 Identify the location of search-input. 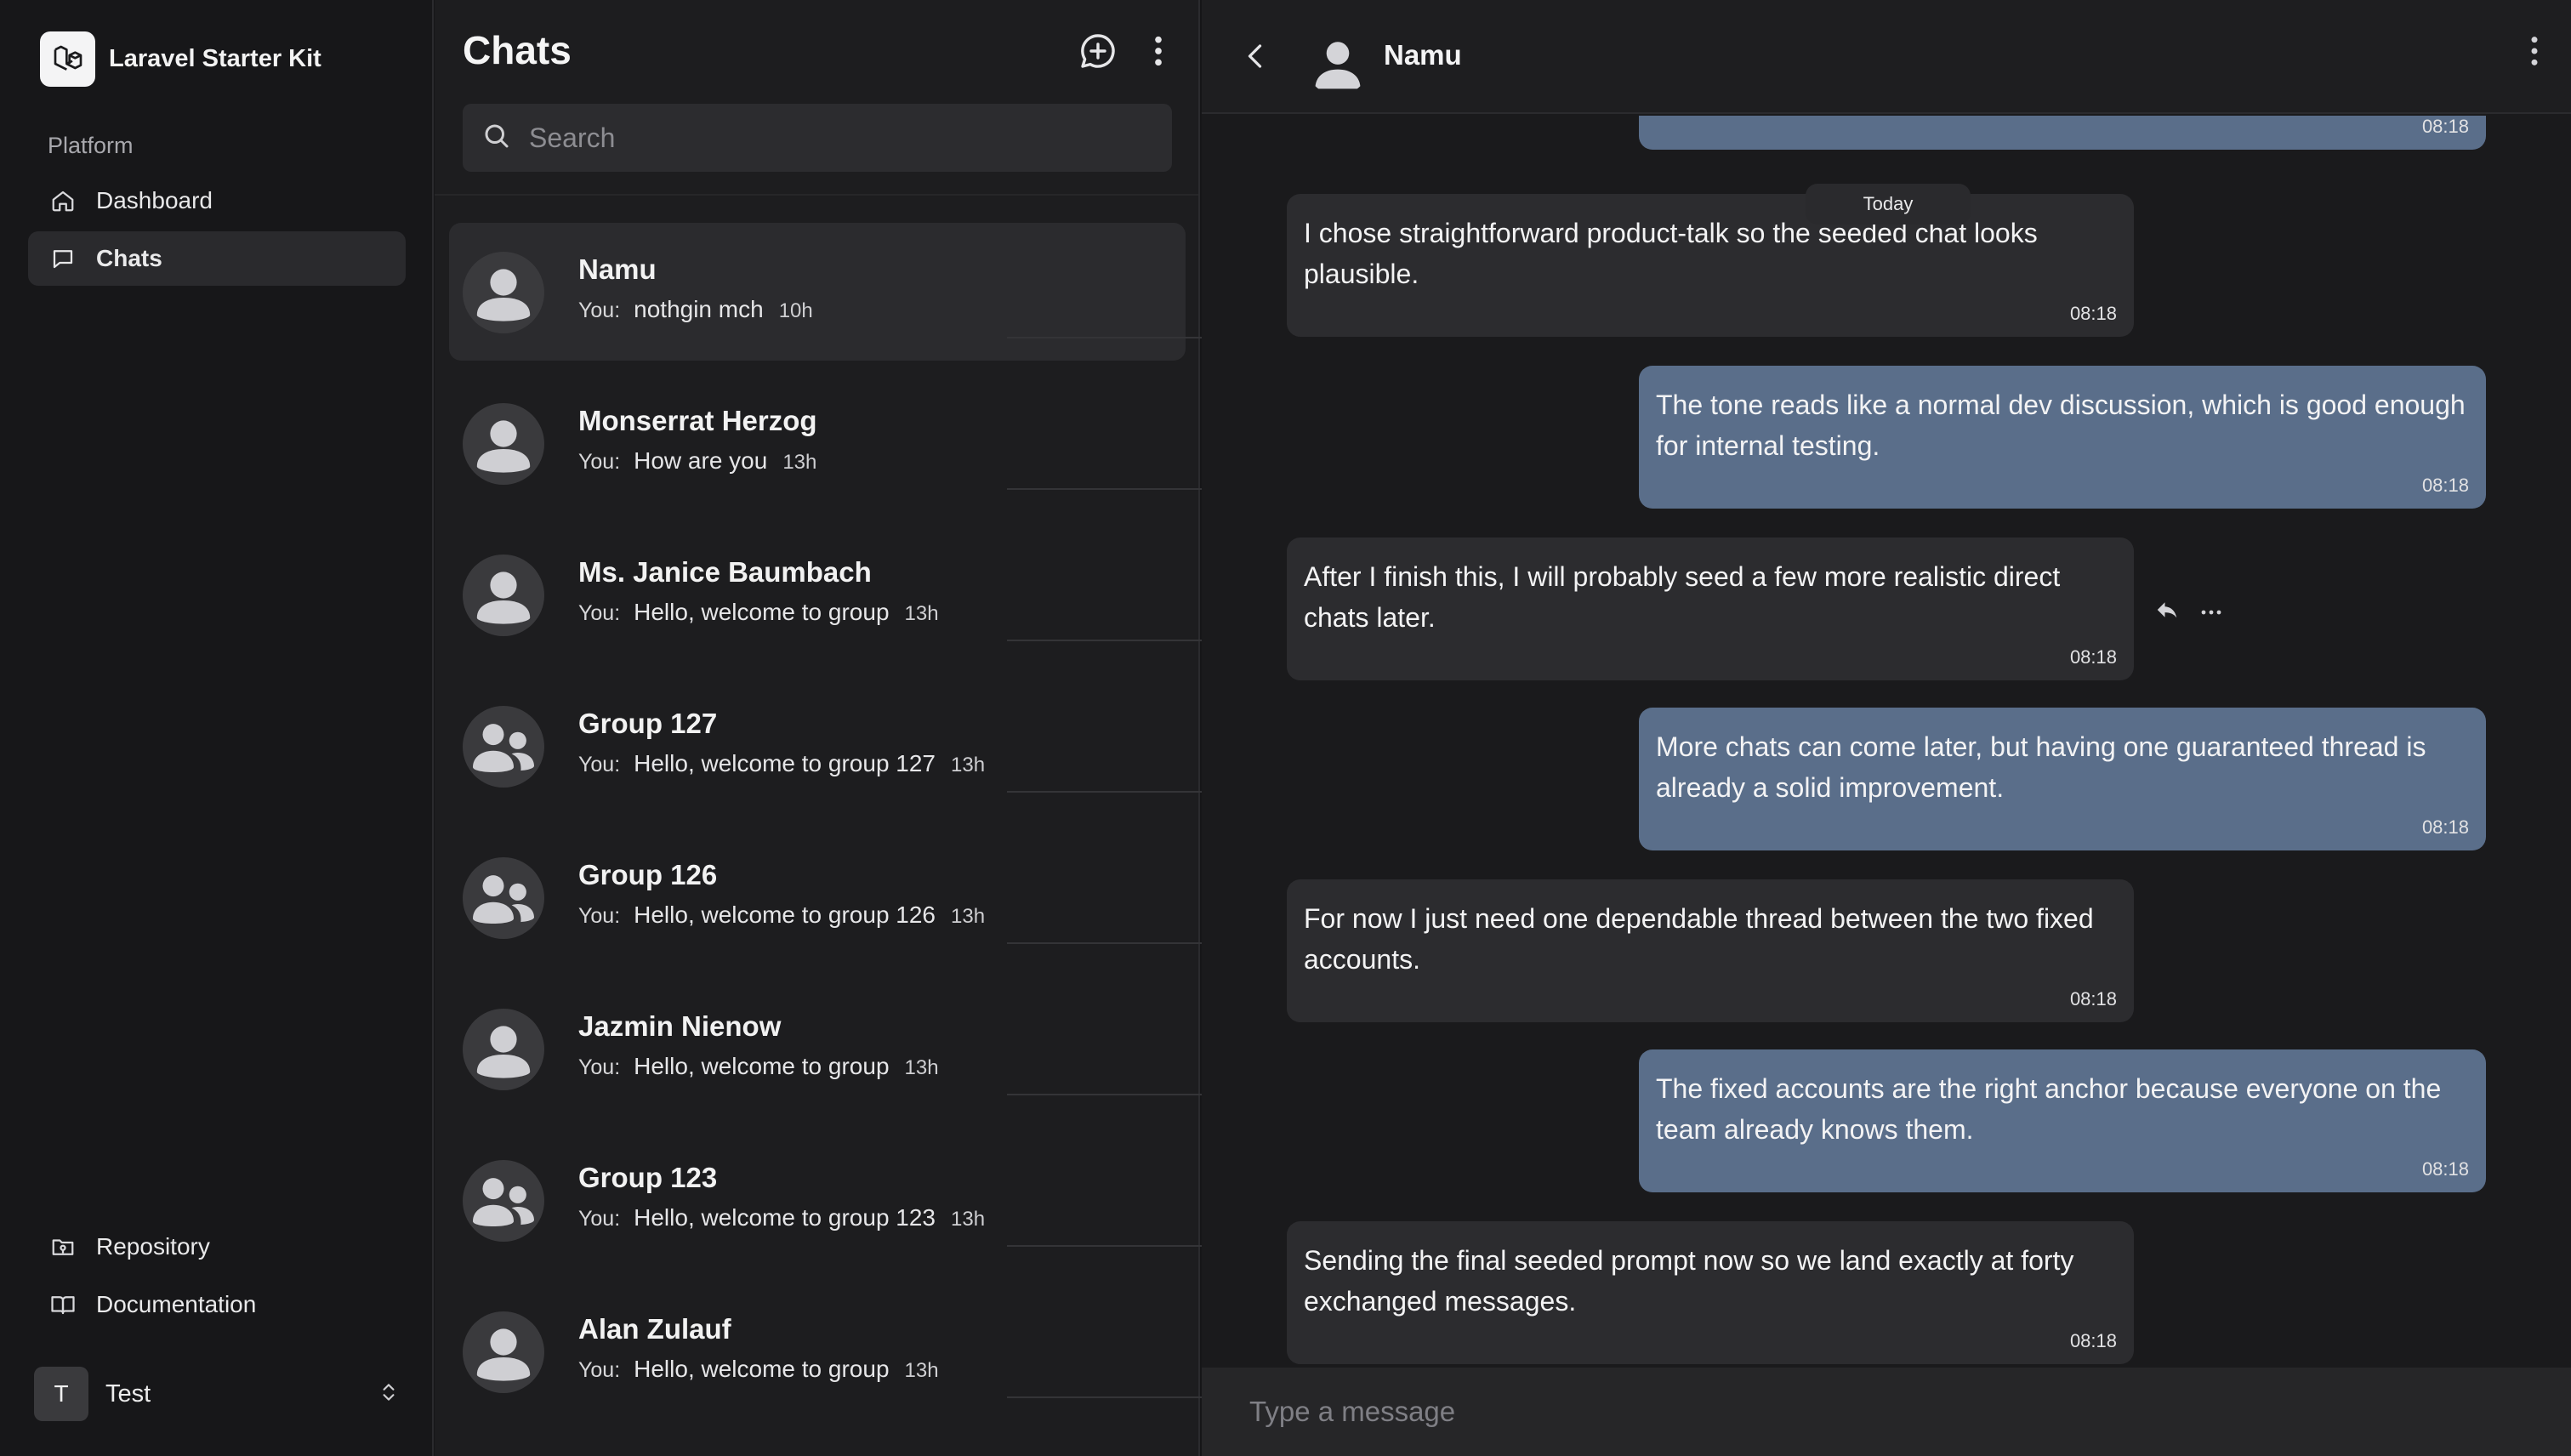
(843, 138).